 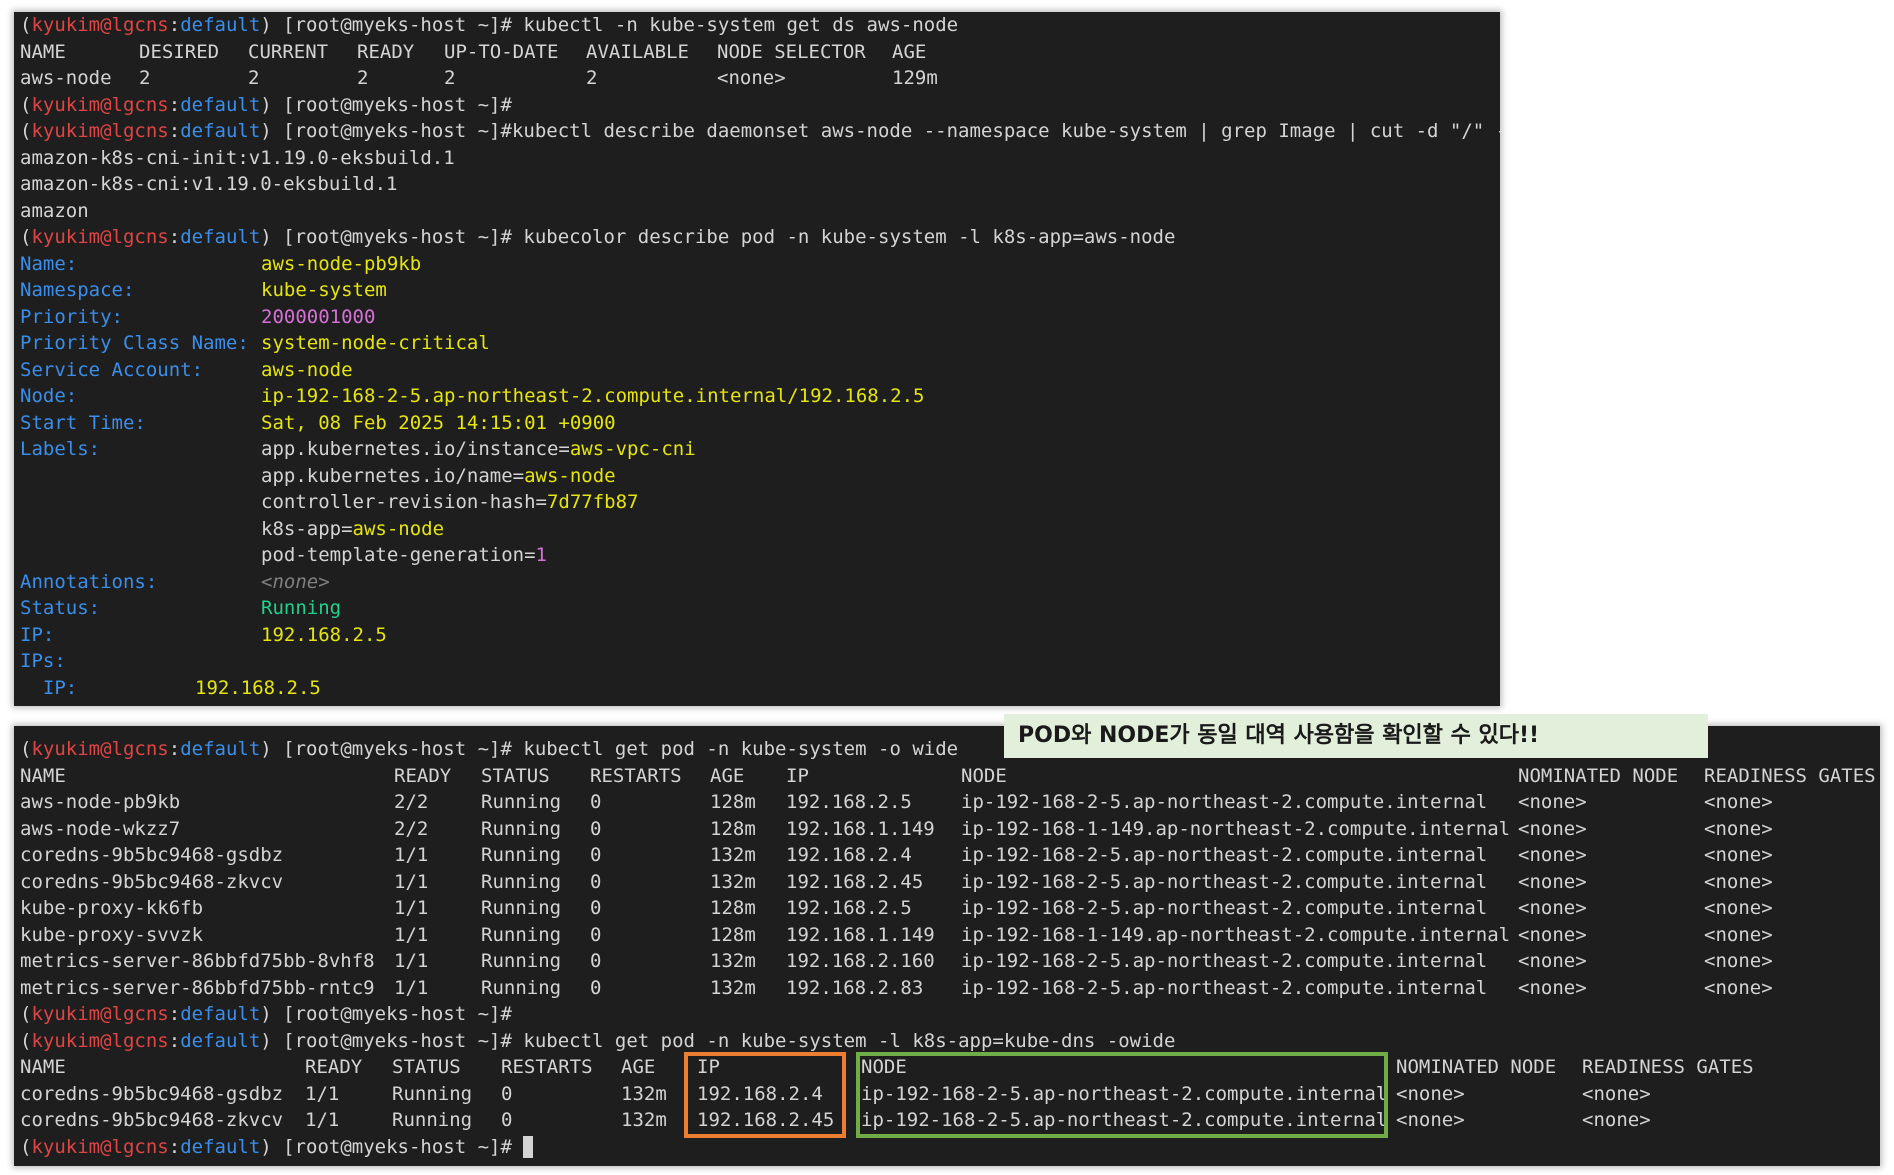 I want to click on table-cell: 192.168.2.83, so click(x=855, y=987).